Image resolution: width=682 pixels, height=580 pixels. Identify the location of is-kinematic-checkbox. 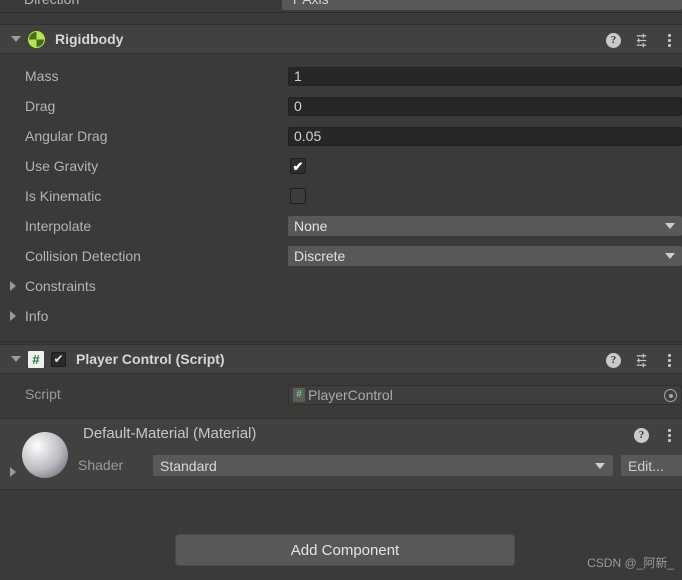
(298, 196).